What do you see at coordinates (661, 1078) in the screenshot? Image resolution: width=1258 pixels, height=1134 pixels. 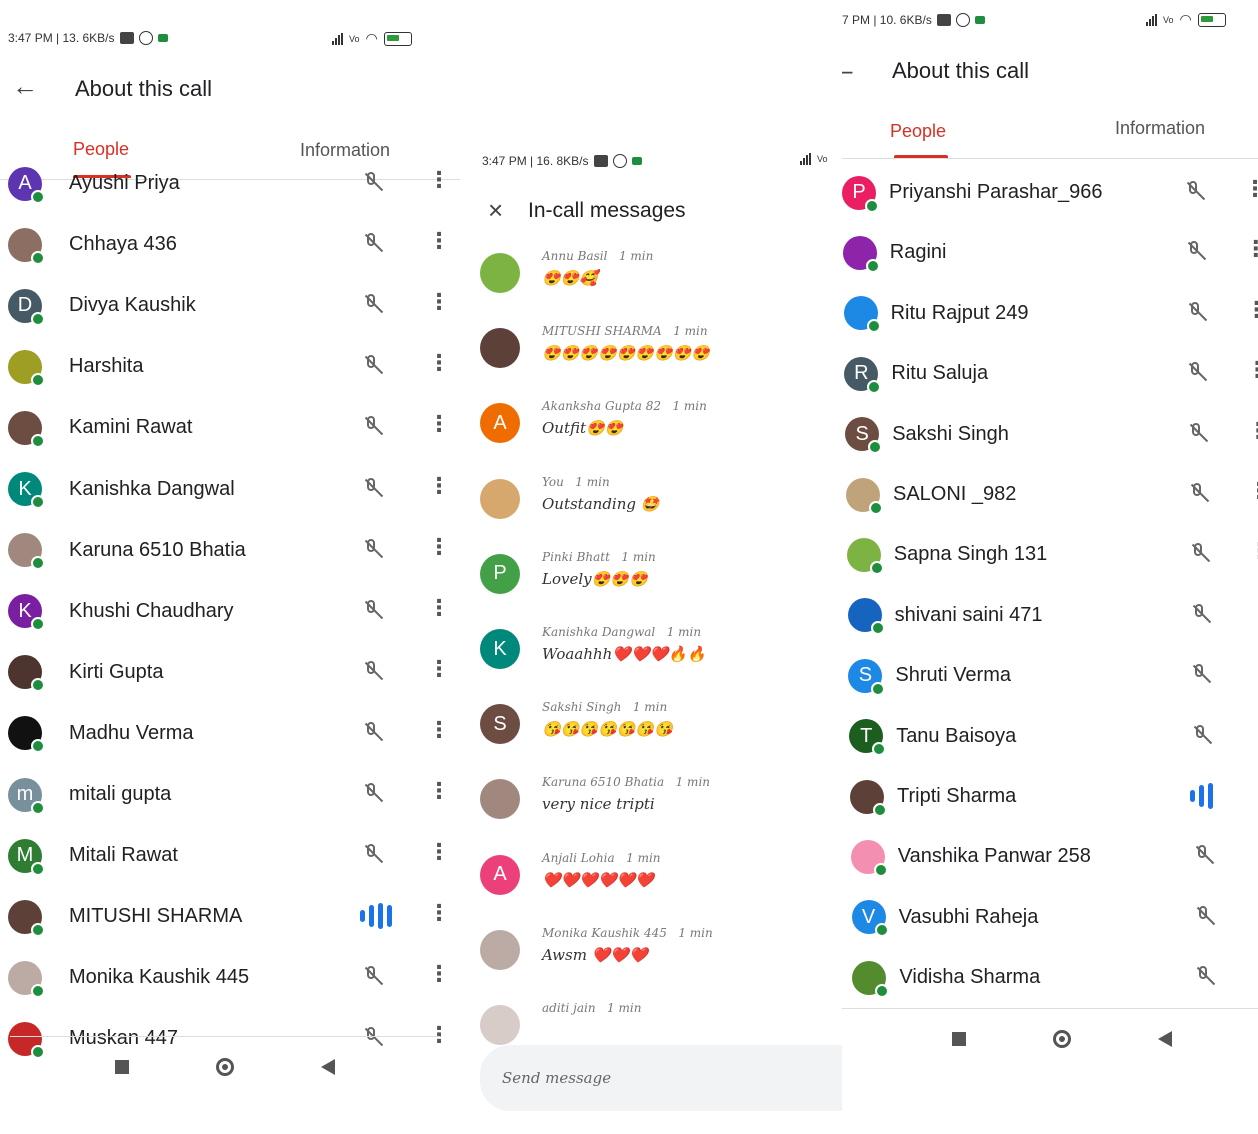 I see `send-message-input: Send message` at bounding box center [661, 1078].